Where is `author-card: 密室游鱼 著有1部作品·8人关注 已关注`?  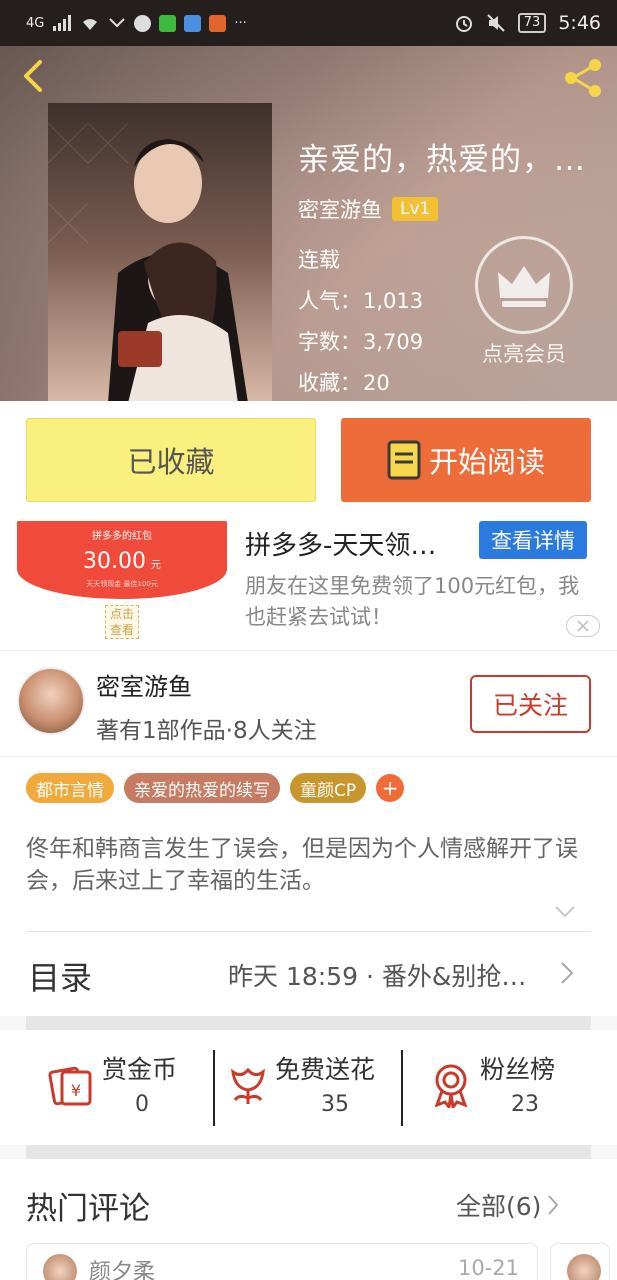
author-card: 密室游鱼 著有1部作品·8人关注 已关注 is located at coordinates (308, 703).